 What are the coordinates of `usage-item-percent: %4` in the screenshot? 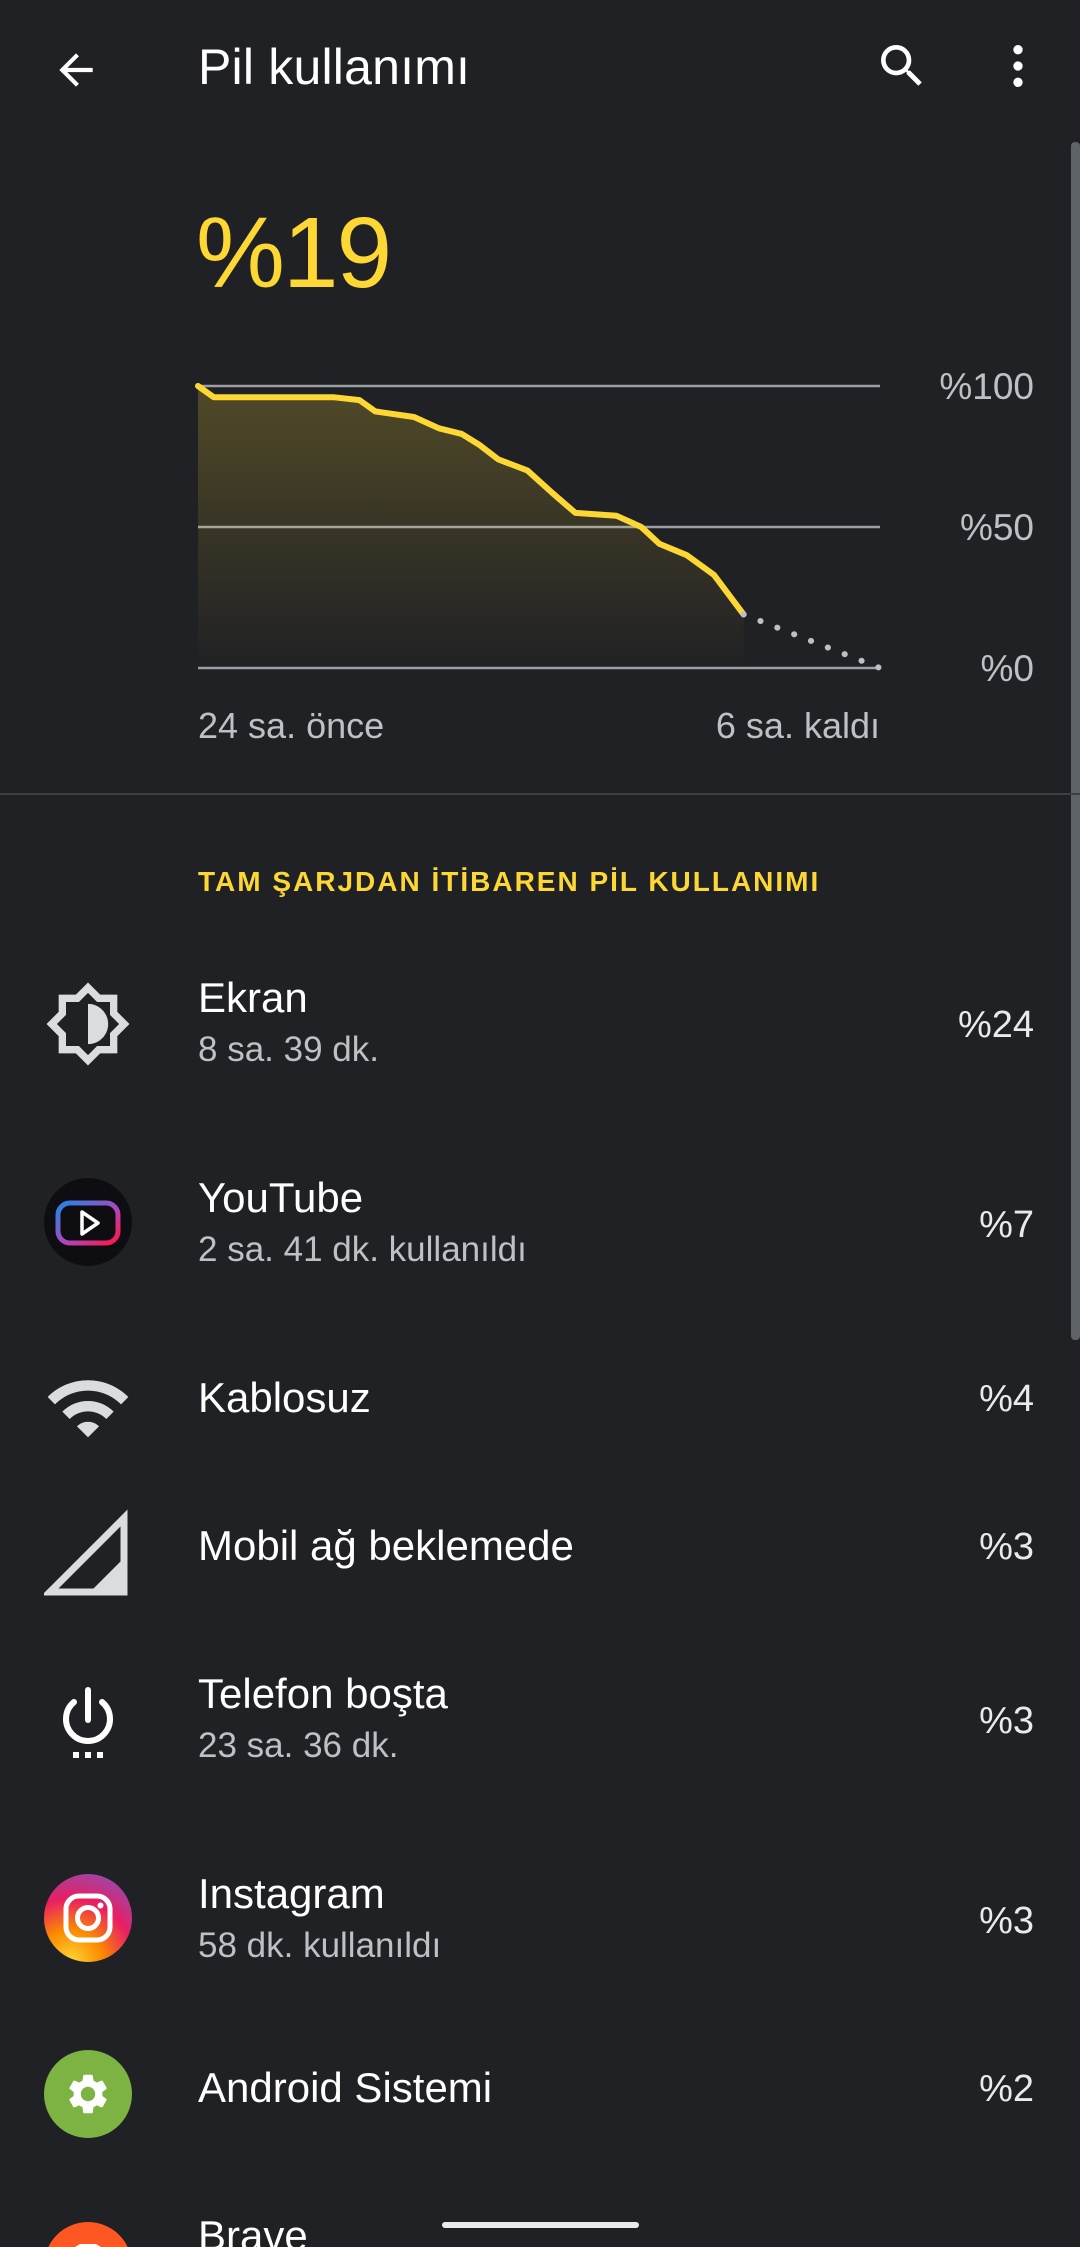 It's located at (1006, 1399).